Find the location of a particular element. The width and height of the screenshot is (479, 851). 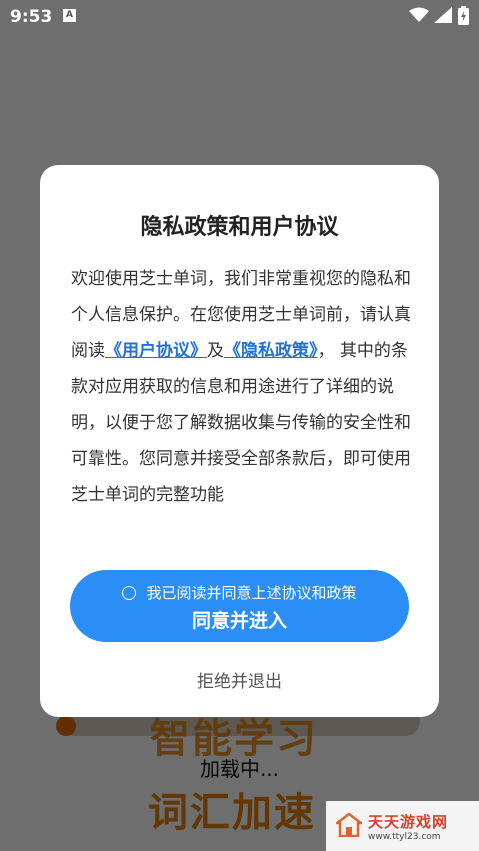

reject-and-exit-button: 拒绝并退出 is located at coordinates (239, 679).